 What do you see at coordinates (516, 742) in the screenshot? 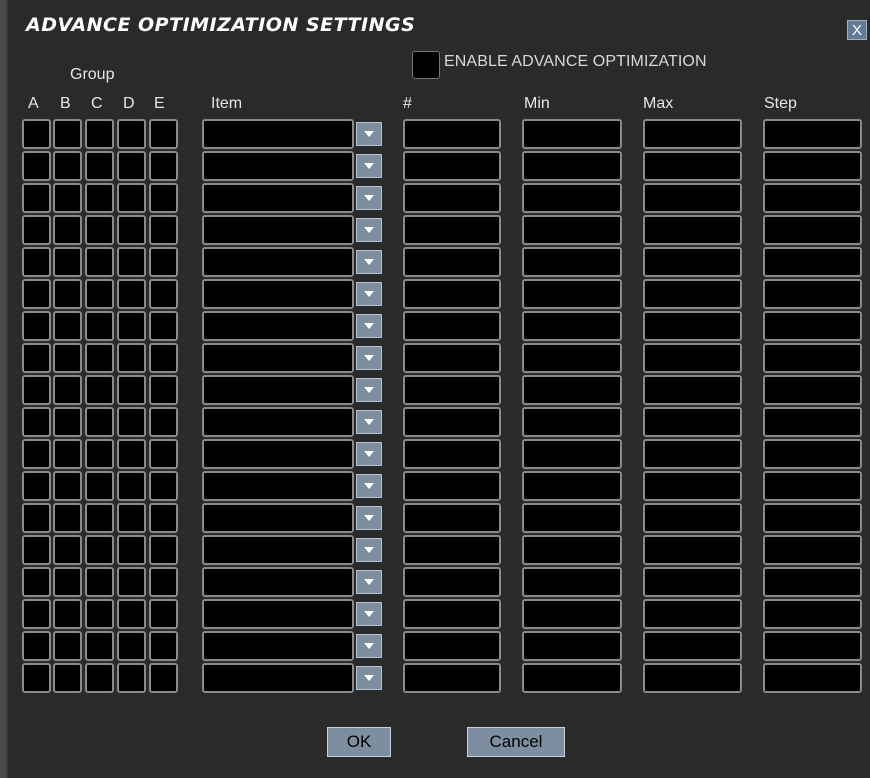
I see `cancel-button: Cancel` at bounding box center [516, 742].